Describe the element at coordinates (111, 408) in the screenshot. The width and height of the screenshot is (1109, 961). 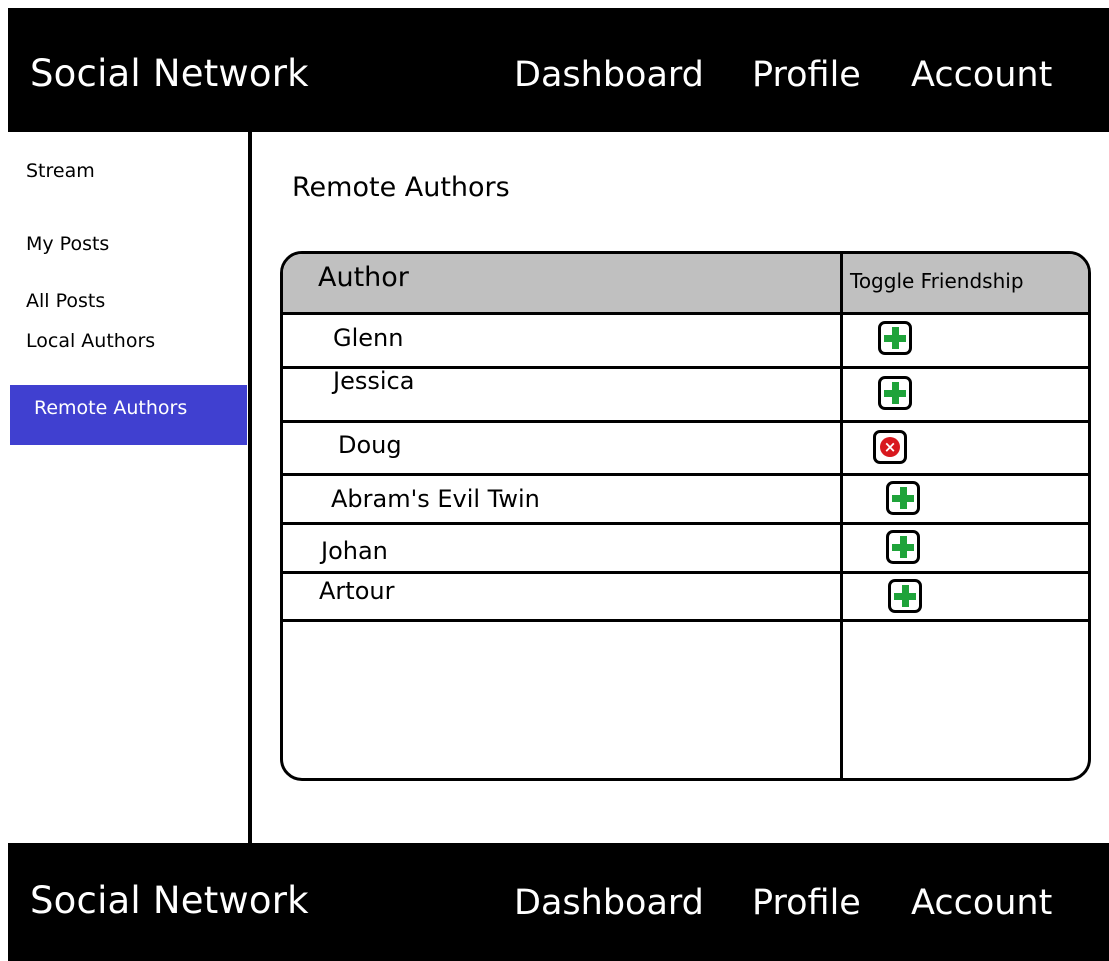
I see `sidebar-item-label: Remote Authors` at that location.